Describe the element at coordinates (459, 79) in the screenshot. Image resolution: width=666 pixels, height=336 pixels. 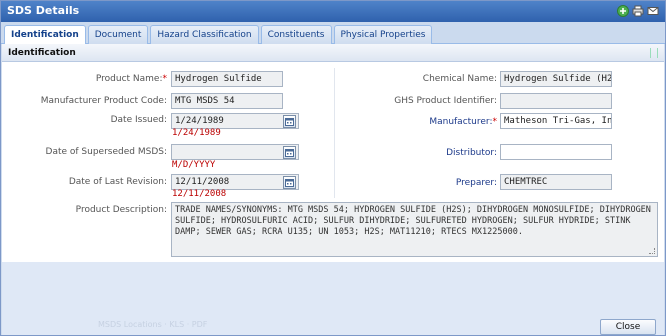
I see `chemical-name-label: Chemical Name:` at that location.